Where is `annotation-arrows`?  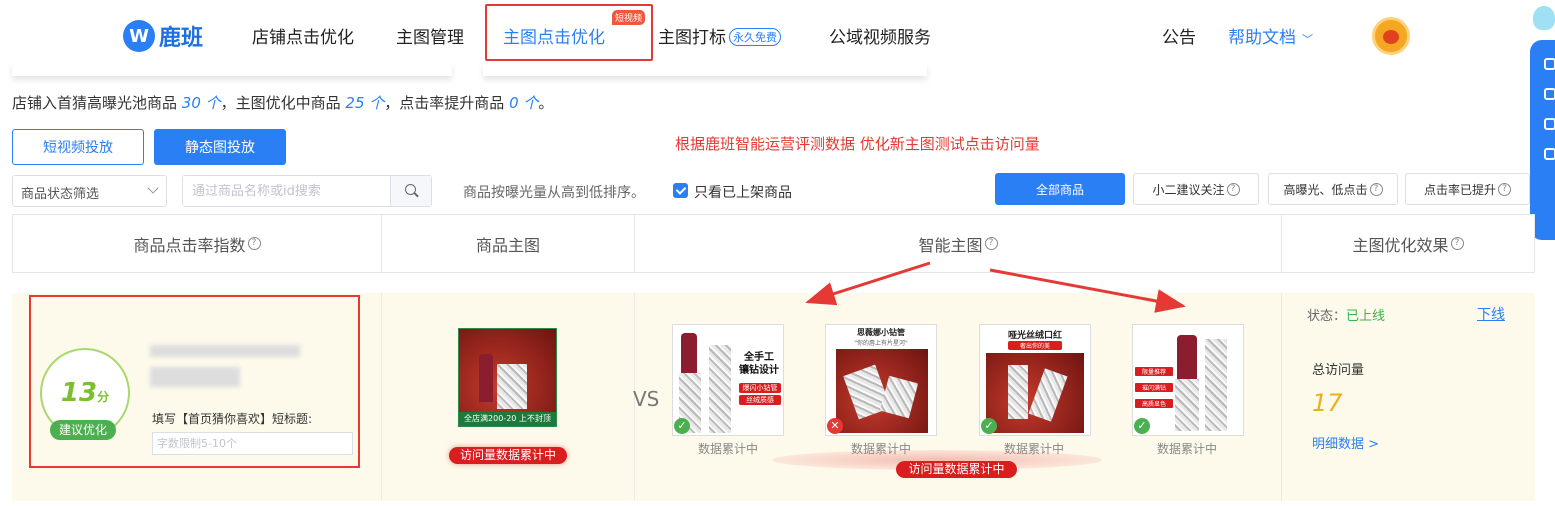 annotation-arrows is located at coordinates (995, 287).